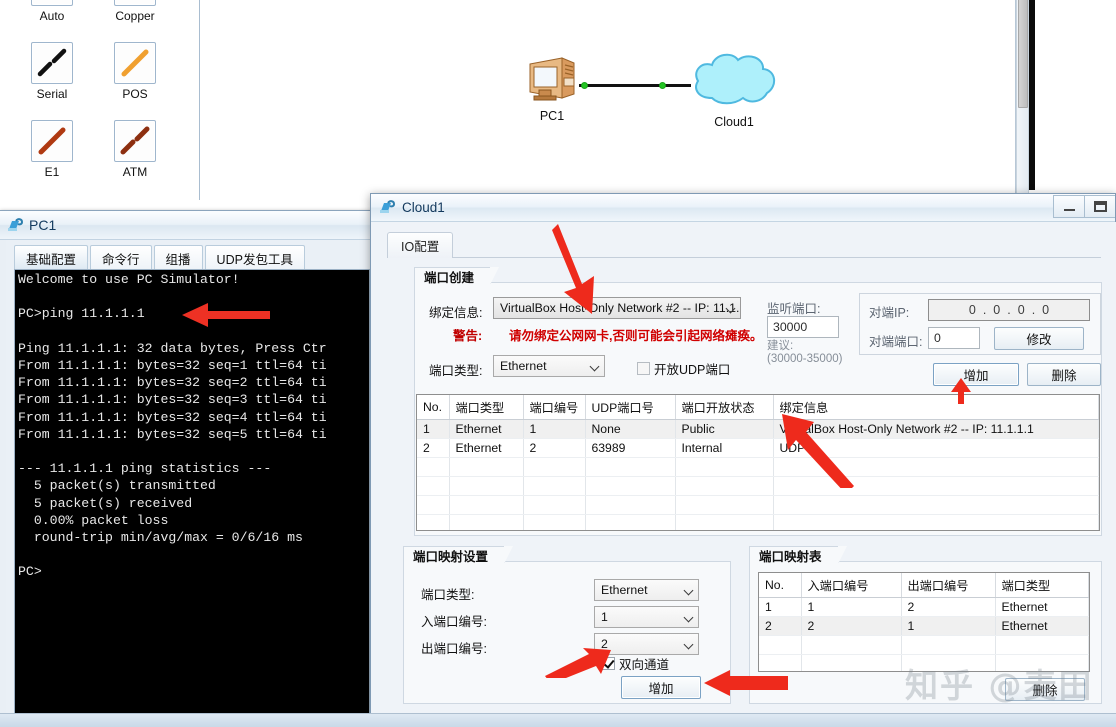  I want to click on delete-port-button: 删除, so click(1064, 374).